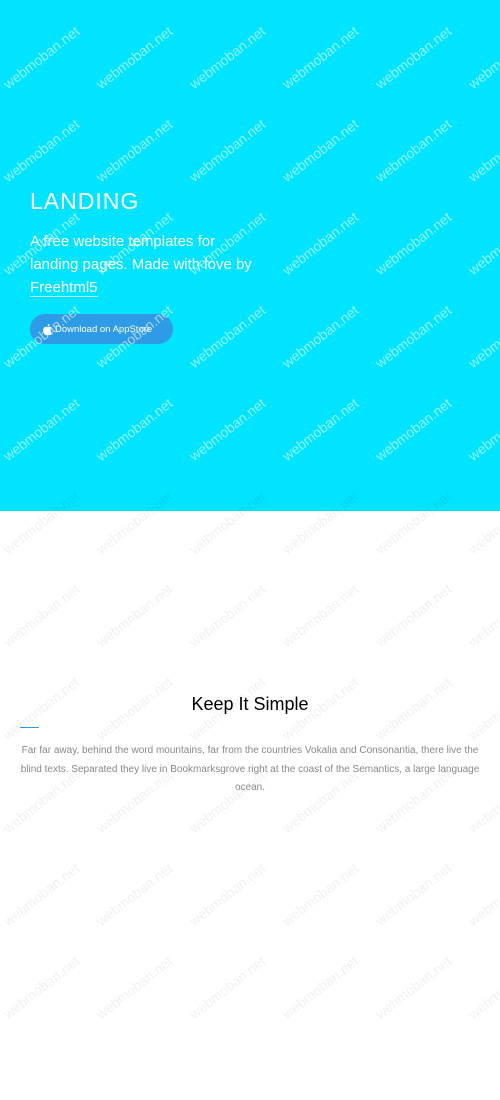 The width and height of the screenshot is (500, 1100). I want to click on download-appstore-button: Download on AppStore, so click(101, 329).